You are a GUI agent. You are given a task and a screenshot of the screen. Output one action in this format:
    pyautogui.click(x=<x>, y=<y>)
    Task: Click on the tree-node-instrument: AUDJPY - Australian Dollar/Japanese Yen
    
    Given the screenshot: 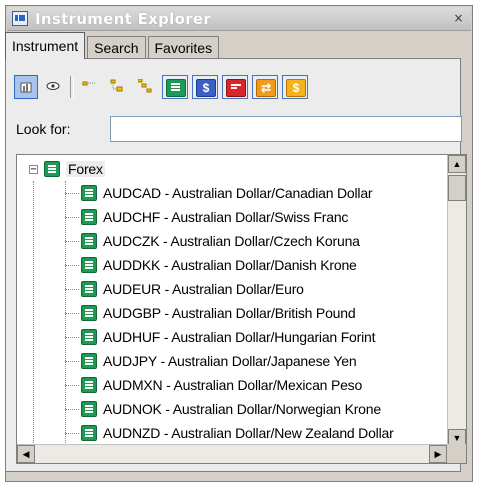 What is the action you would take?
    pyautogui.click(x=211, y=361)
    